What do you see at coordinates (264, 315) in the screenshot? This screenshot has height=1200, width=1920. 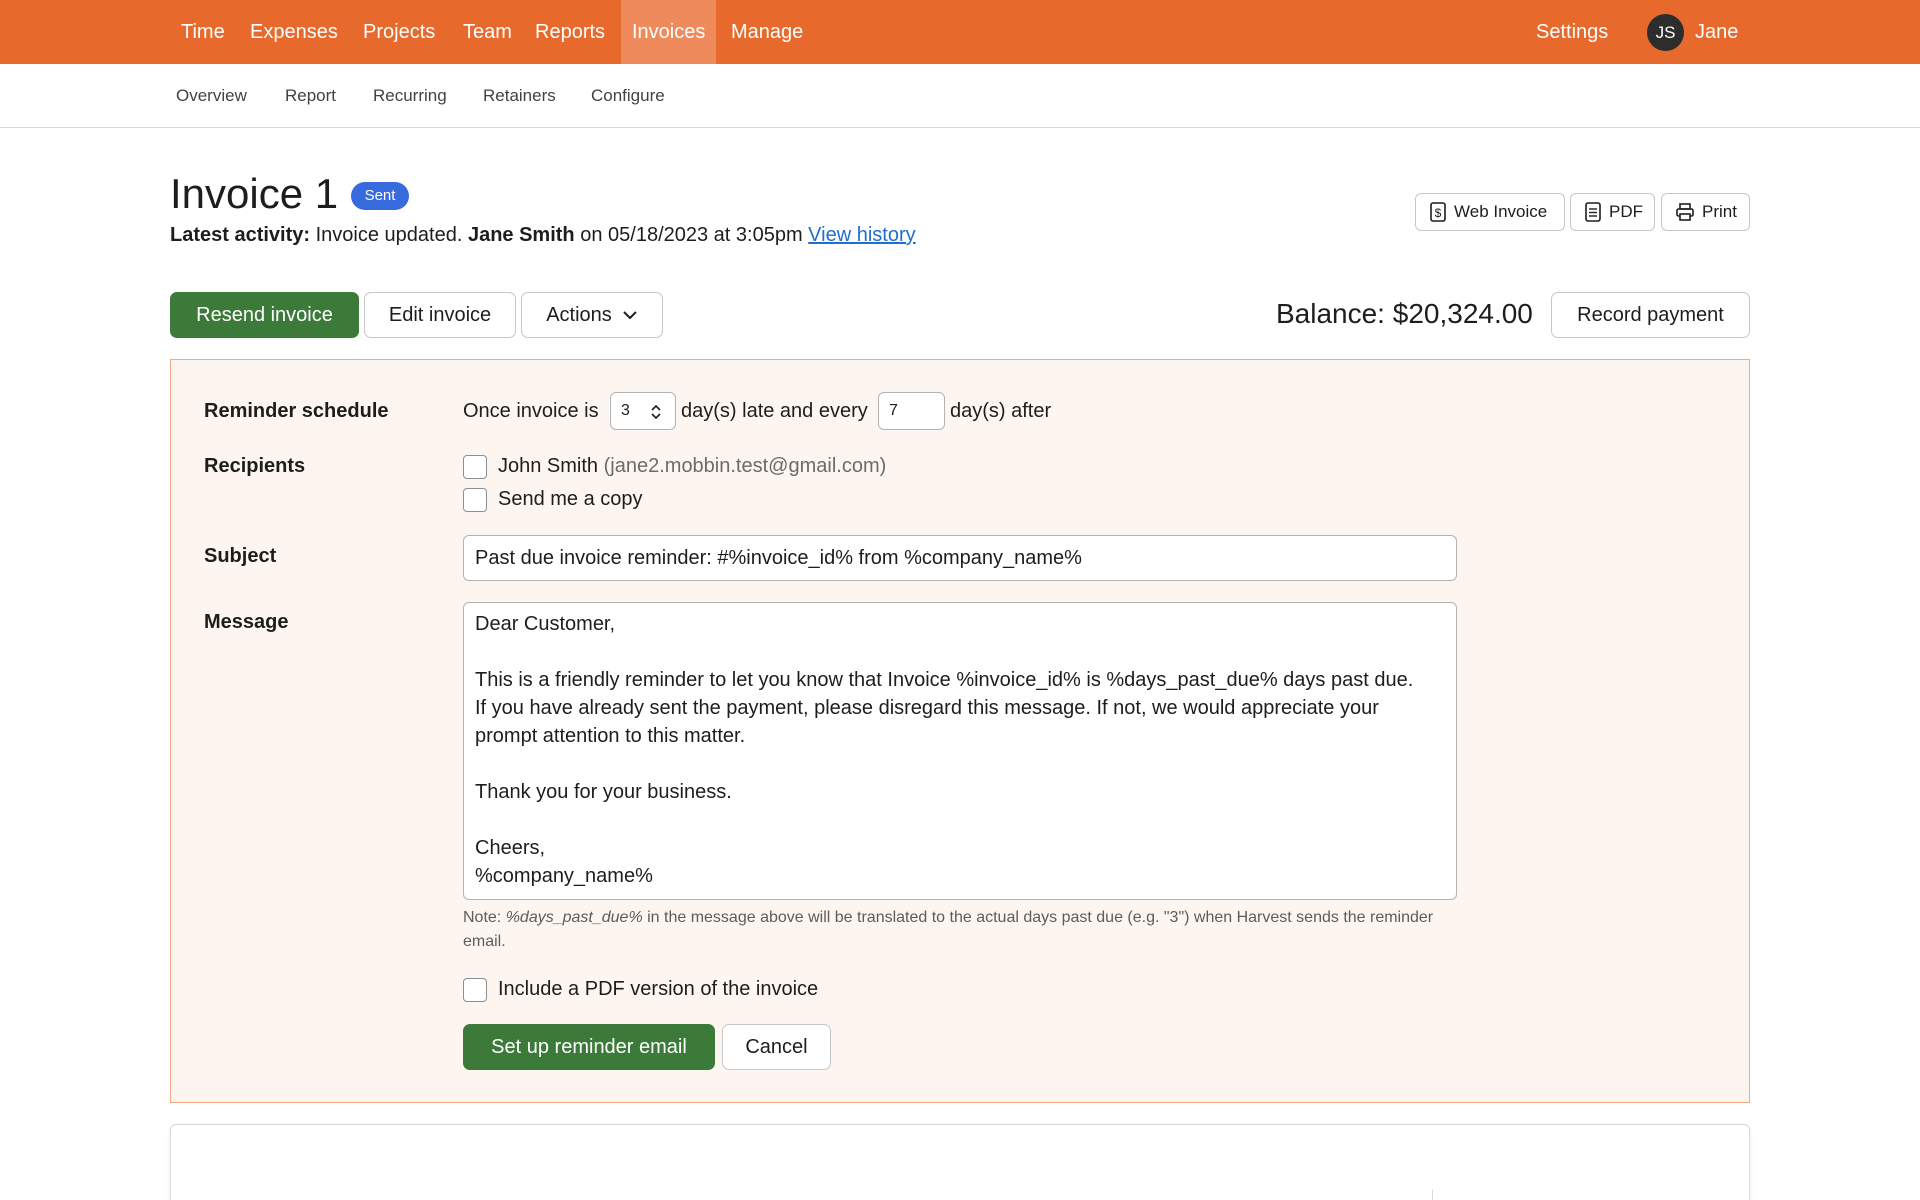 I see `resend-invoice-button: Resend invoice` at bounding box center [264, 315].